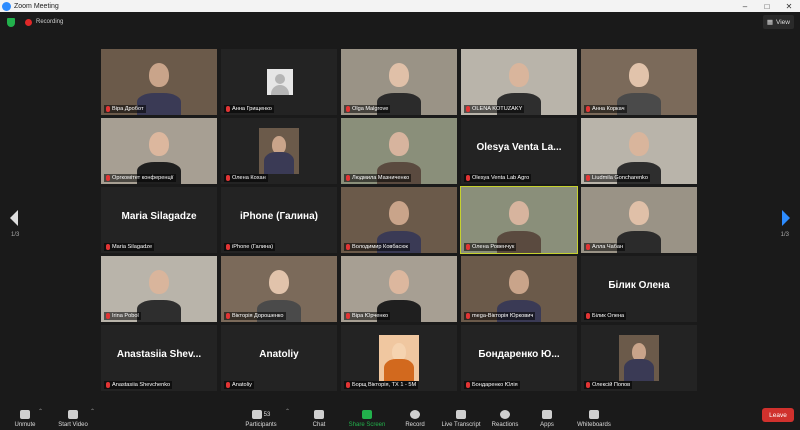 The image size is (800, 430). What do you see at coordinates (399, 151) in the screenshot?
I see `participant-tile: Людмила Мазниченко` at bounding box center [399, 151].